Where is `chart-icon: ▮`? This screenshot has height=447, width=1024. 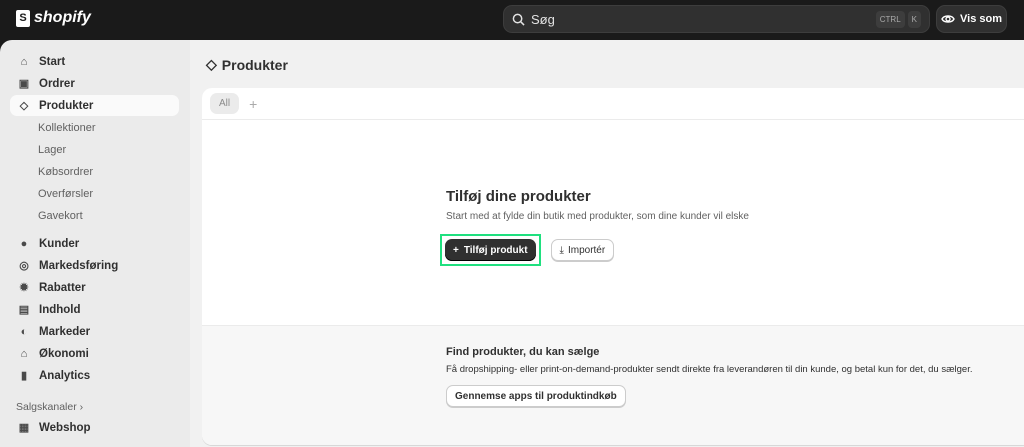 chart-icon: ▮ is located at coordinates (24, 376).